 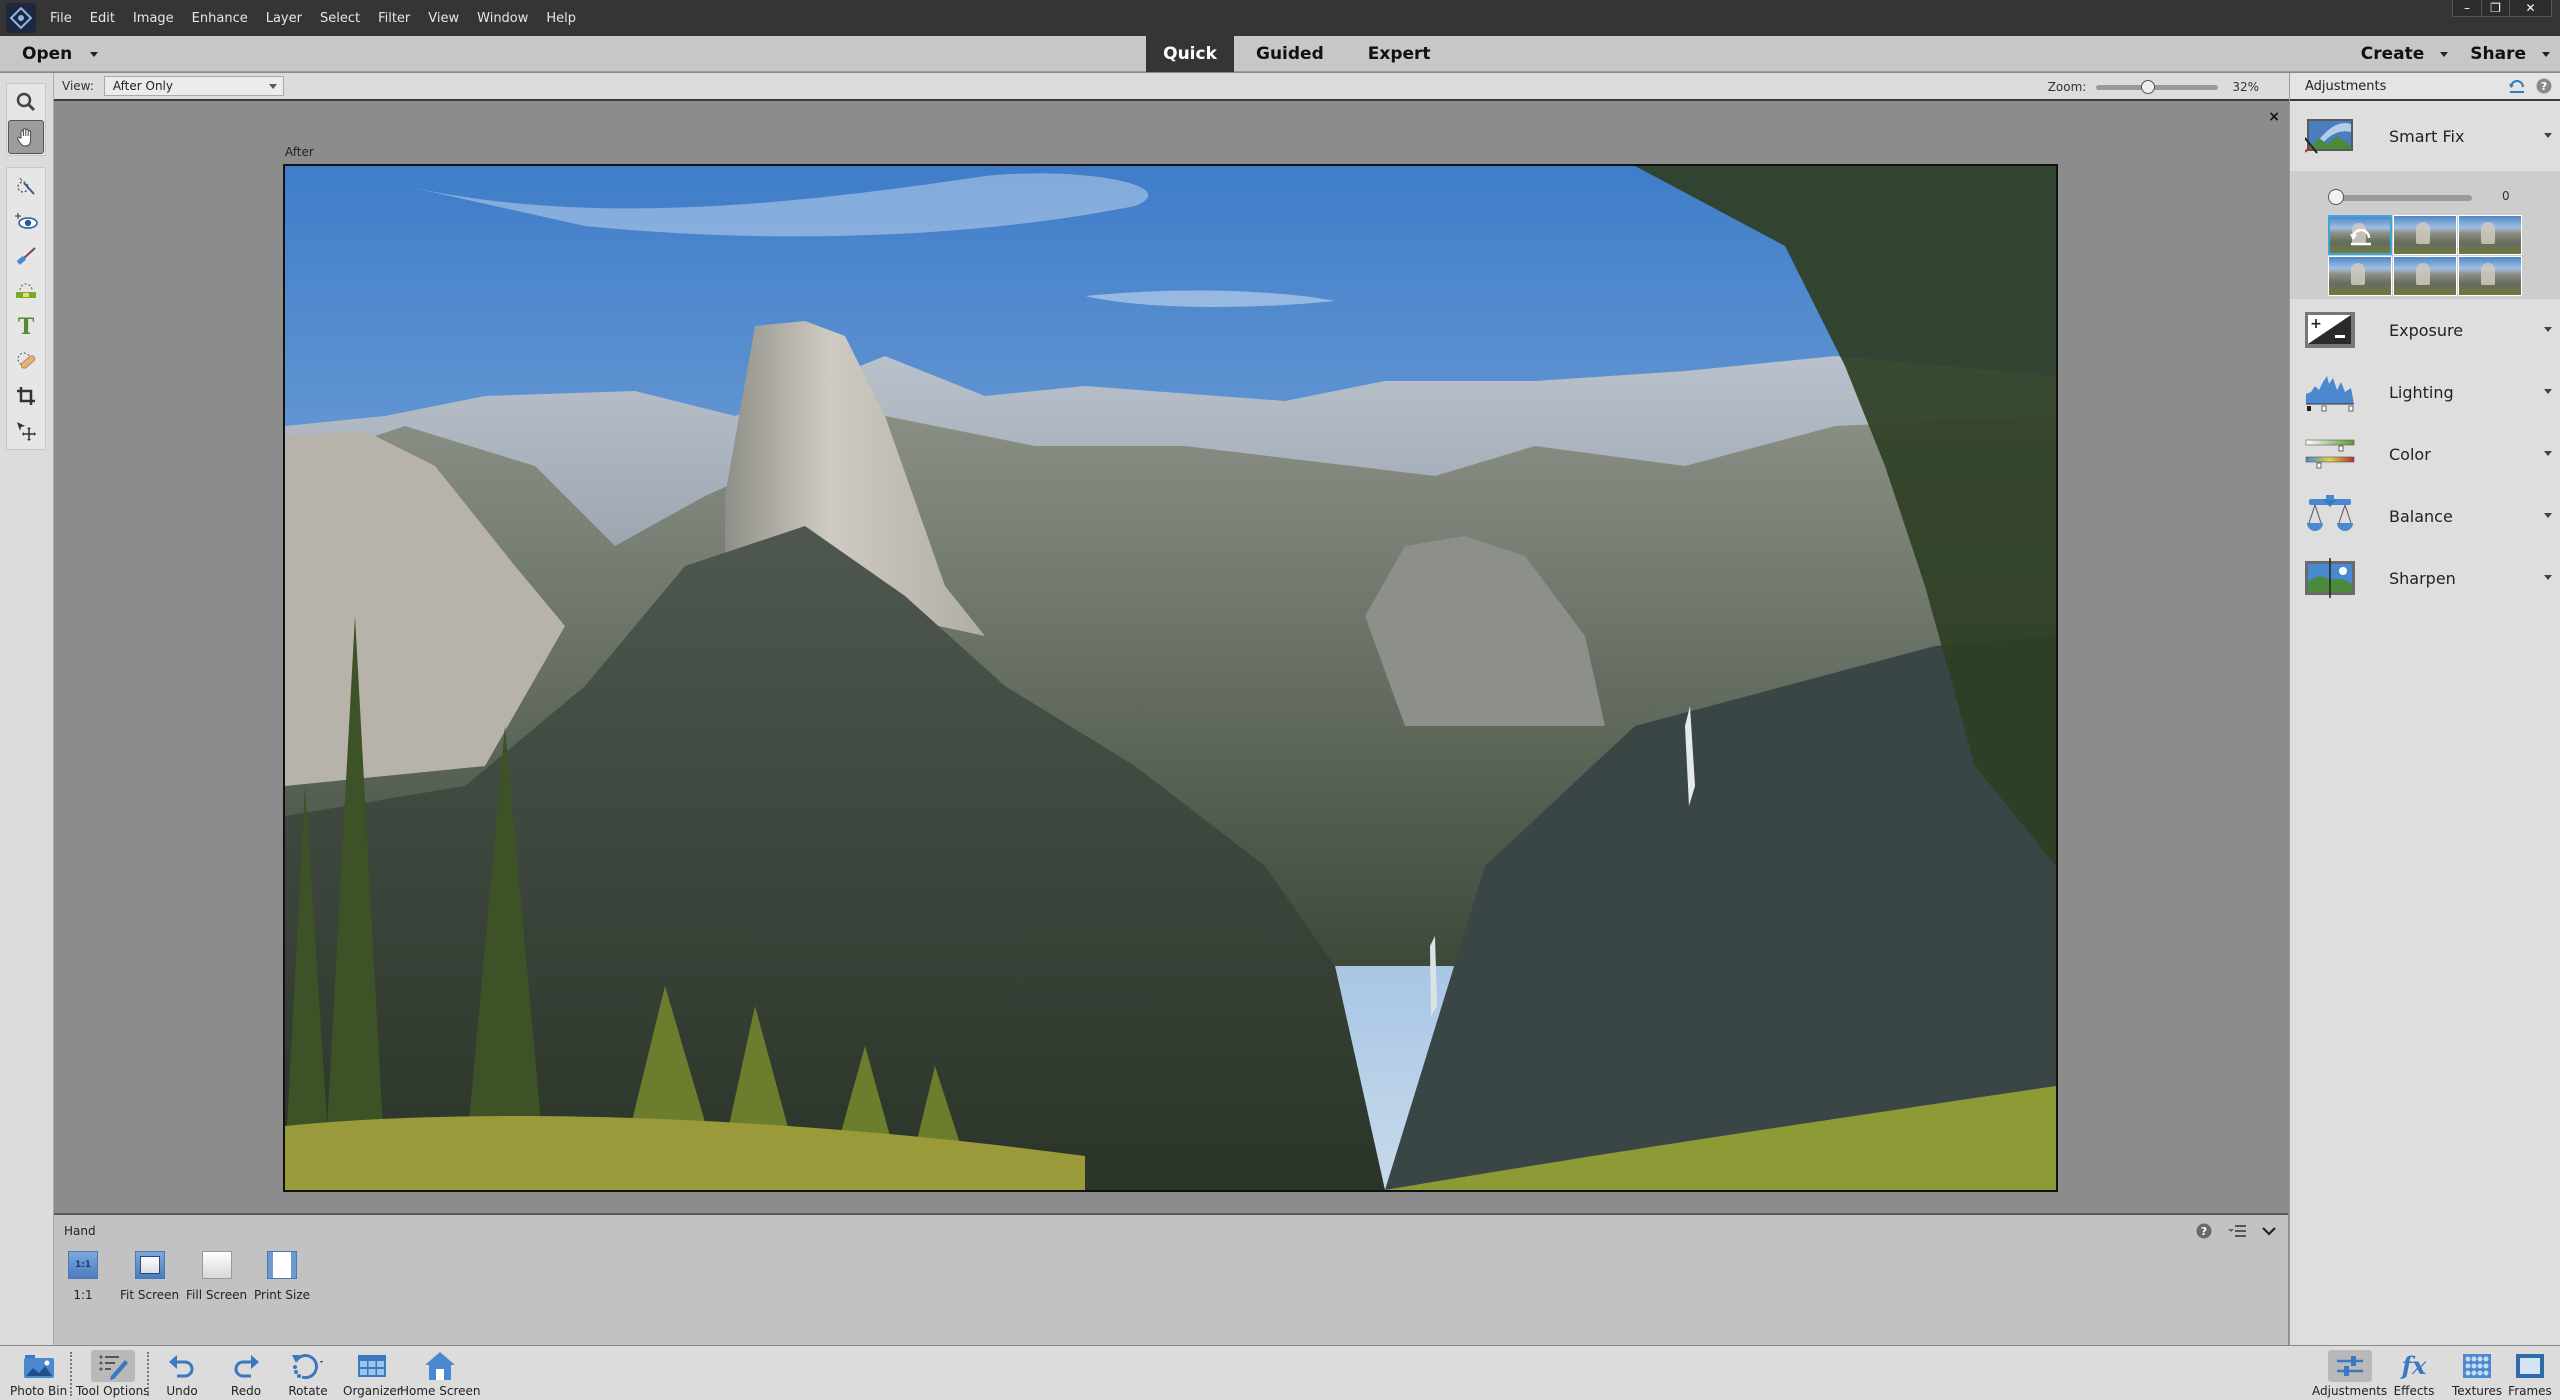 I want to click on move-tool, so click(x=26, y=431).